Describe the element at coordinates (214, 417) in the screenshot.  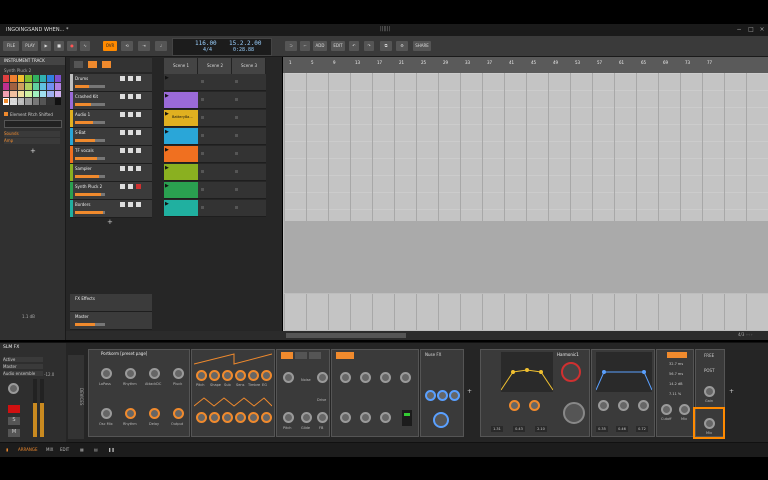
I see `shape2-knob` at that location.